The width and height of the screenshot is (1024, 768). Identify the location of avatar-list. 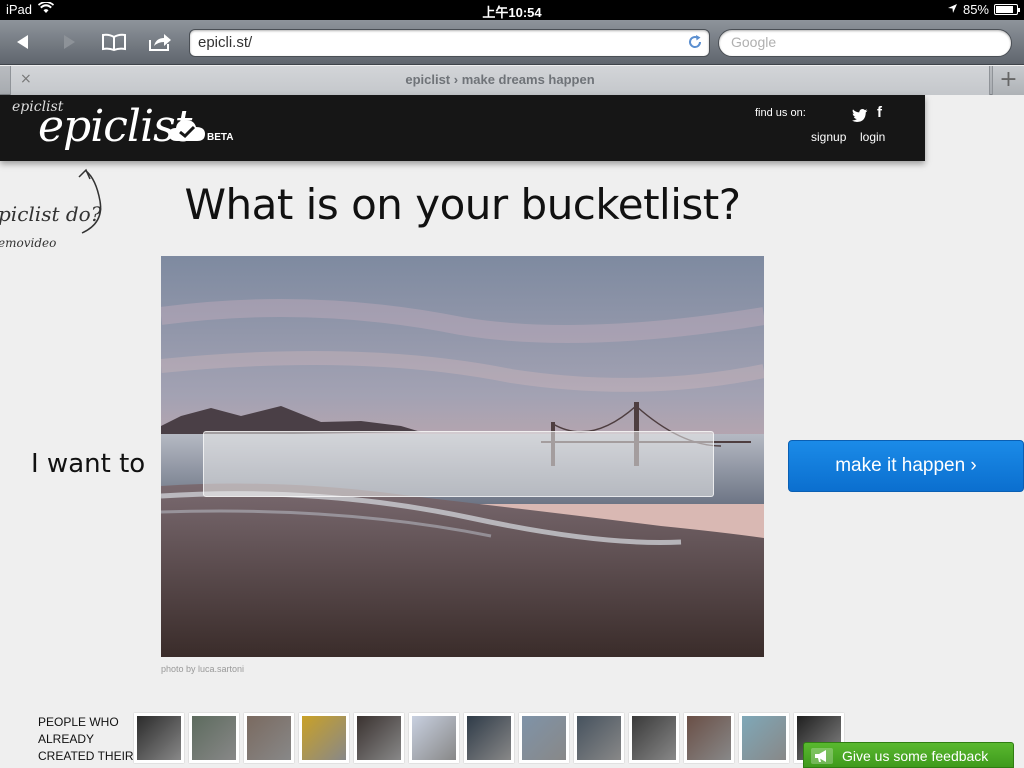
(489, 738).